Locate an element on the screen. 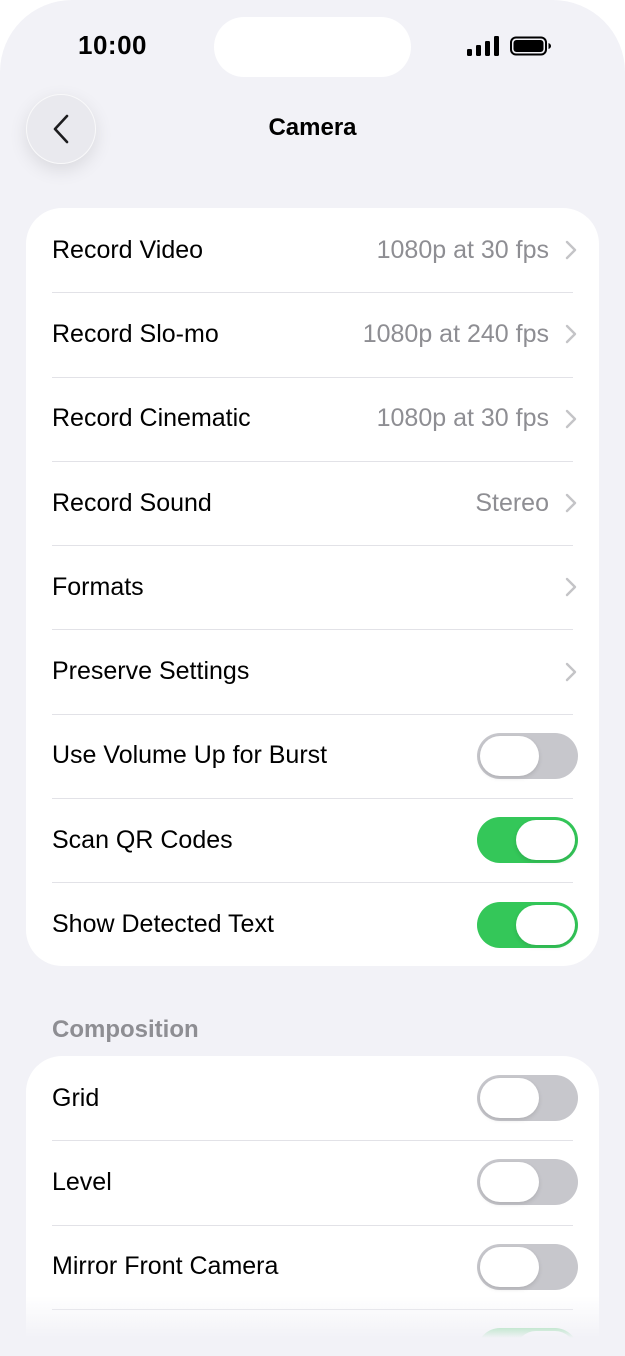 The image size is (625, 1356). row-label: Preserve Settings is located at coordinates (151, 671).